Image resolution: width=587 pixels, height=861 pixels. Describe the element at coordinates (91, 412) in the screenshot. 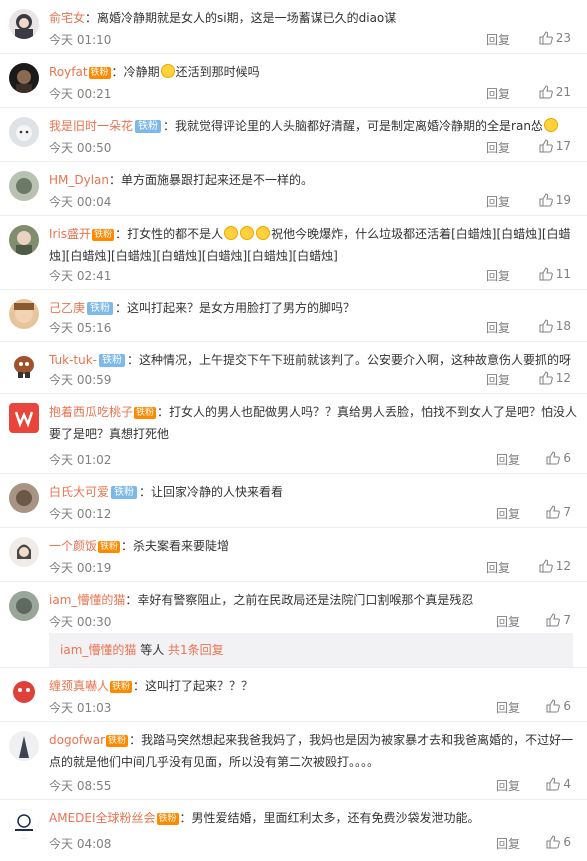

I see `username-link: 抱着西瓜吃桃子` at that location.